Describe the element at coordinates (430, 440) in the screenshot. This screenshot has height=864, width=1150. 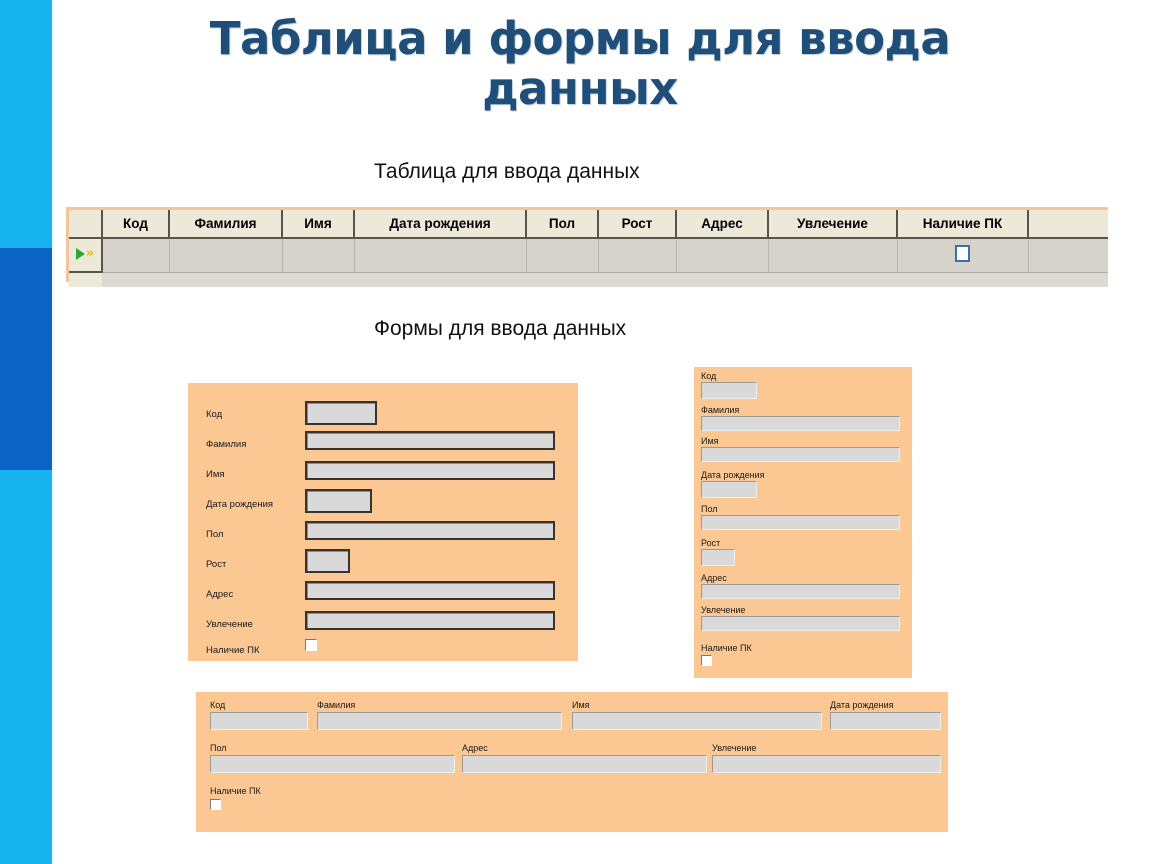
I see `form1-input-familiya` at that location.